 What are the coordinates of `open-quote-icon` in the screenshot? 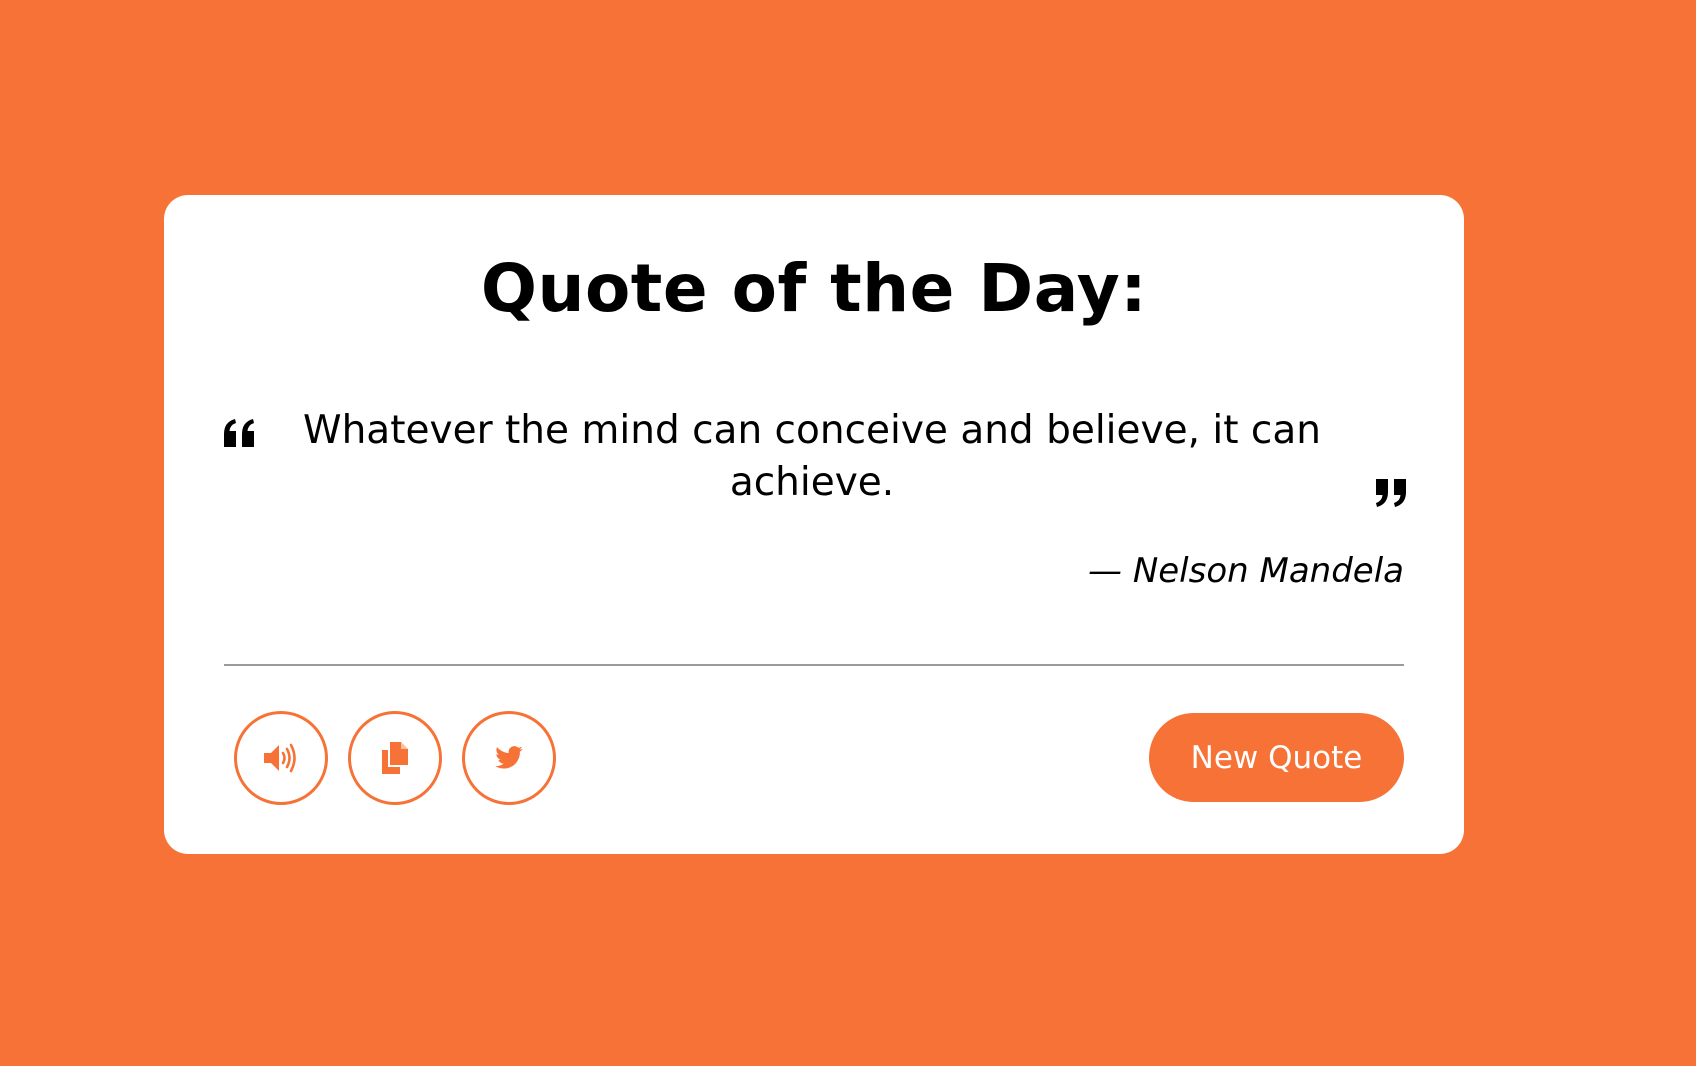 It's located at (239, 433).